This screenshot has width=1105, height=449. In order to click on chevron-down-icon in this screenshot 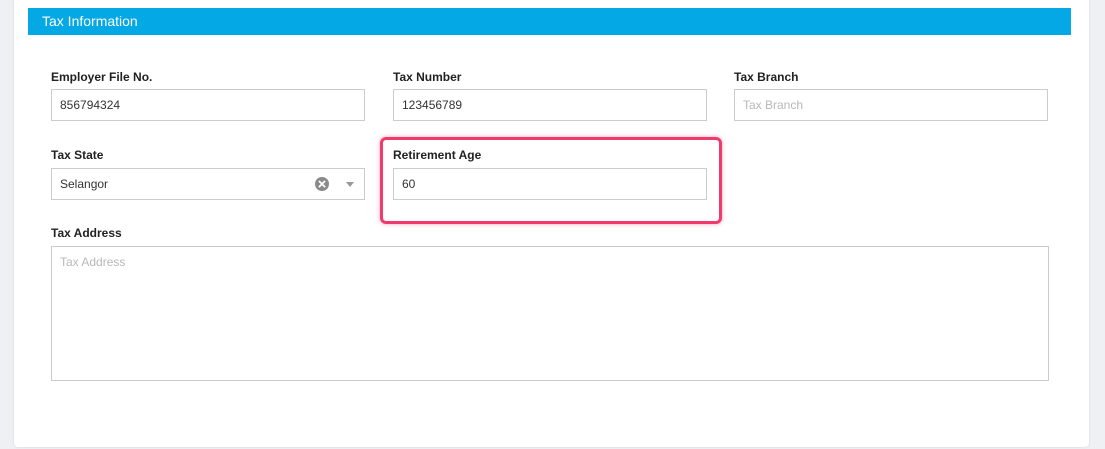, I will do `click(350, 184)`.